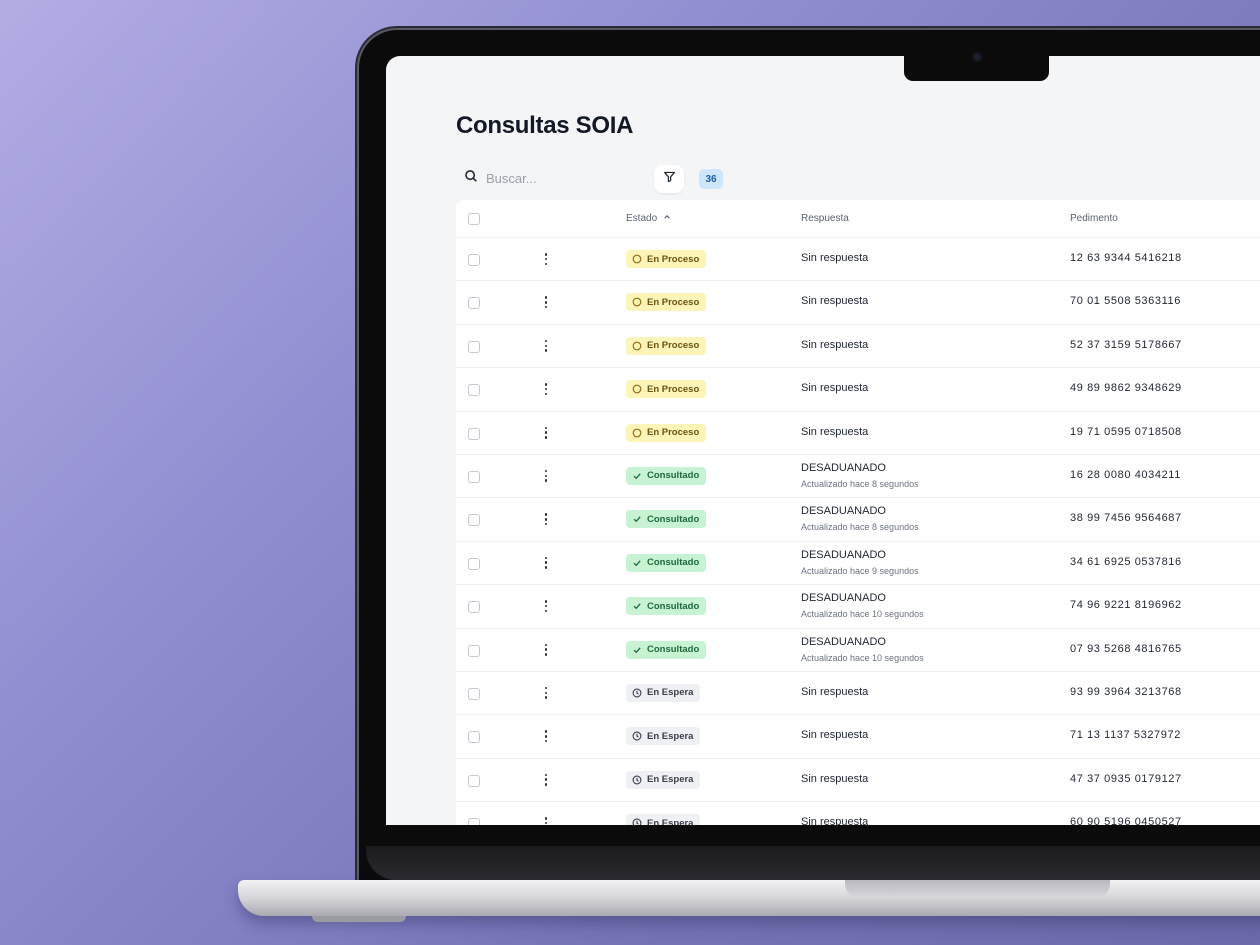 The width and height of the screenshot is (1260, 945). What do you see at coordinates (1126, 431) in the screenshot?
I see `pedimento-number: 19 71 0595 0718508` at bounding box center [1126, 431].